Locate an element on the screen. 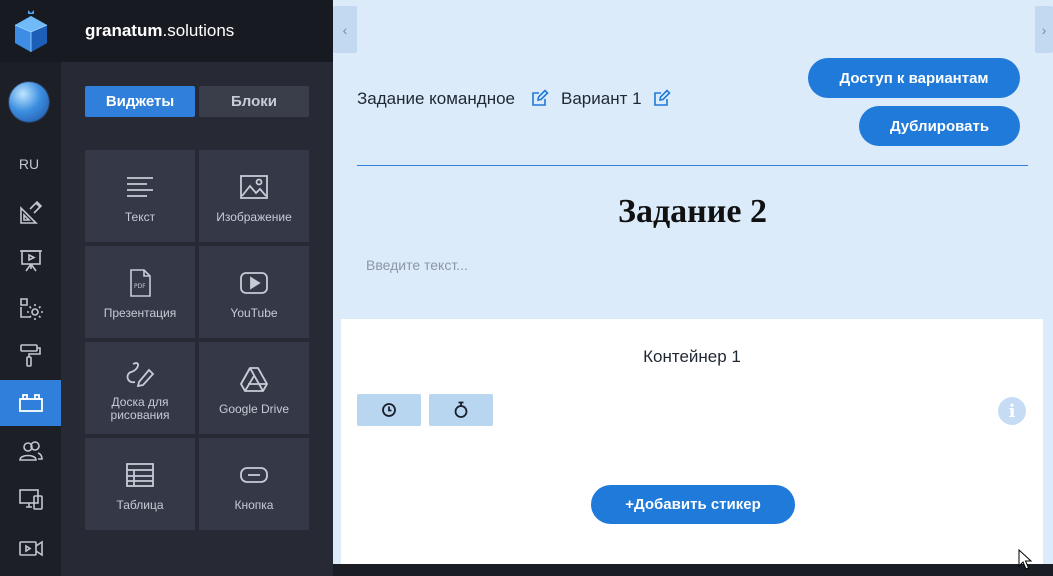 The image size is (1053, 576). rail-item-blocks is located at coordinates (30, 403).